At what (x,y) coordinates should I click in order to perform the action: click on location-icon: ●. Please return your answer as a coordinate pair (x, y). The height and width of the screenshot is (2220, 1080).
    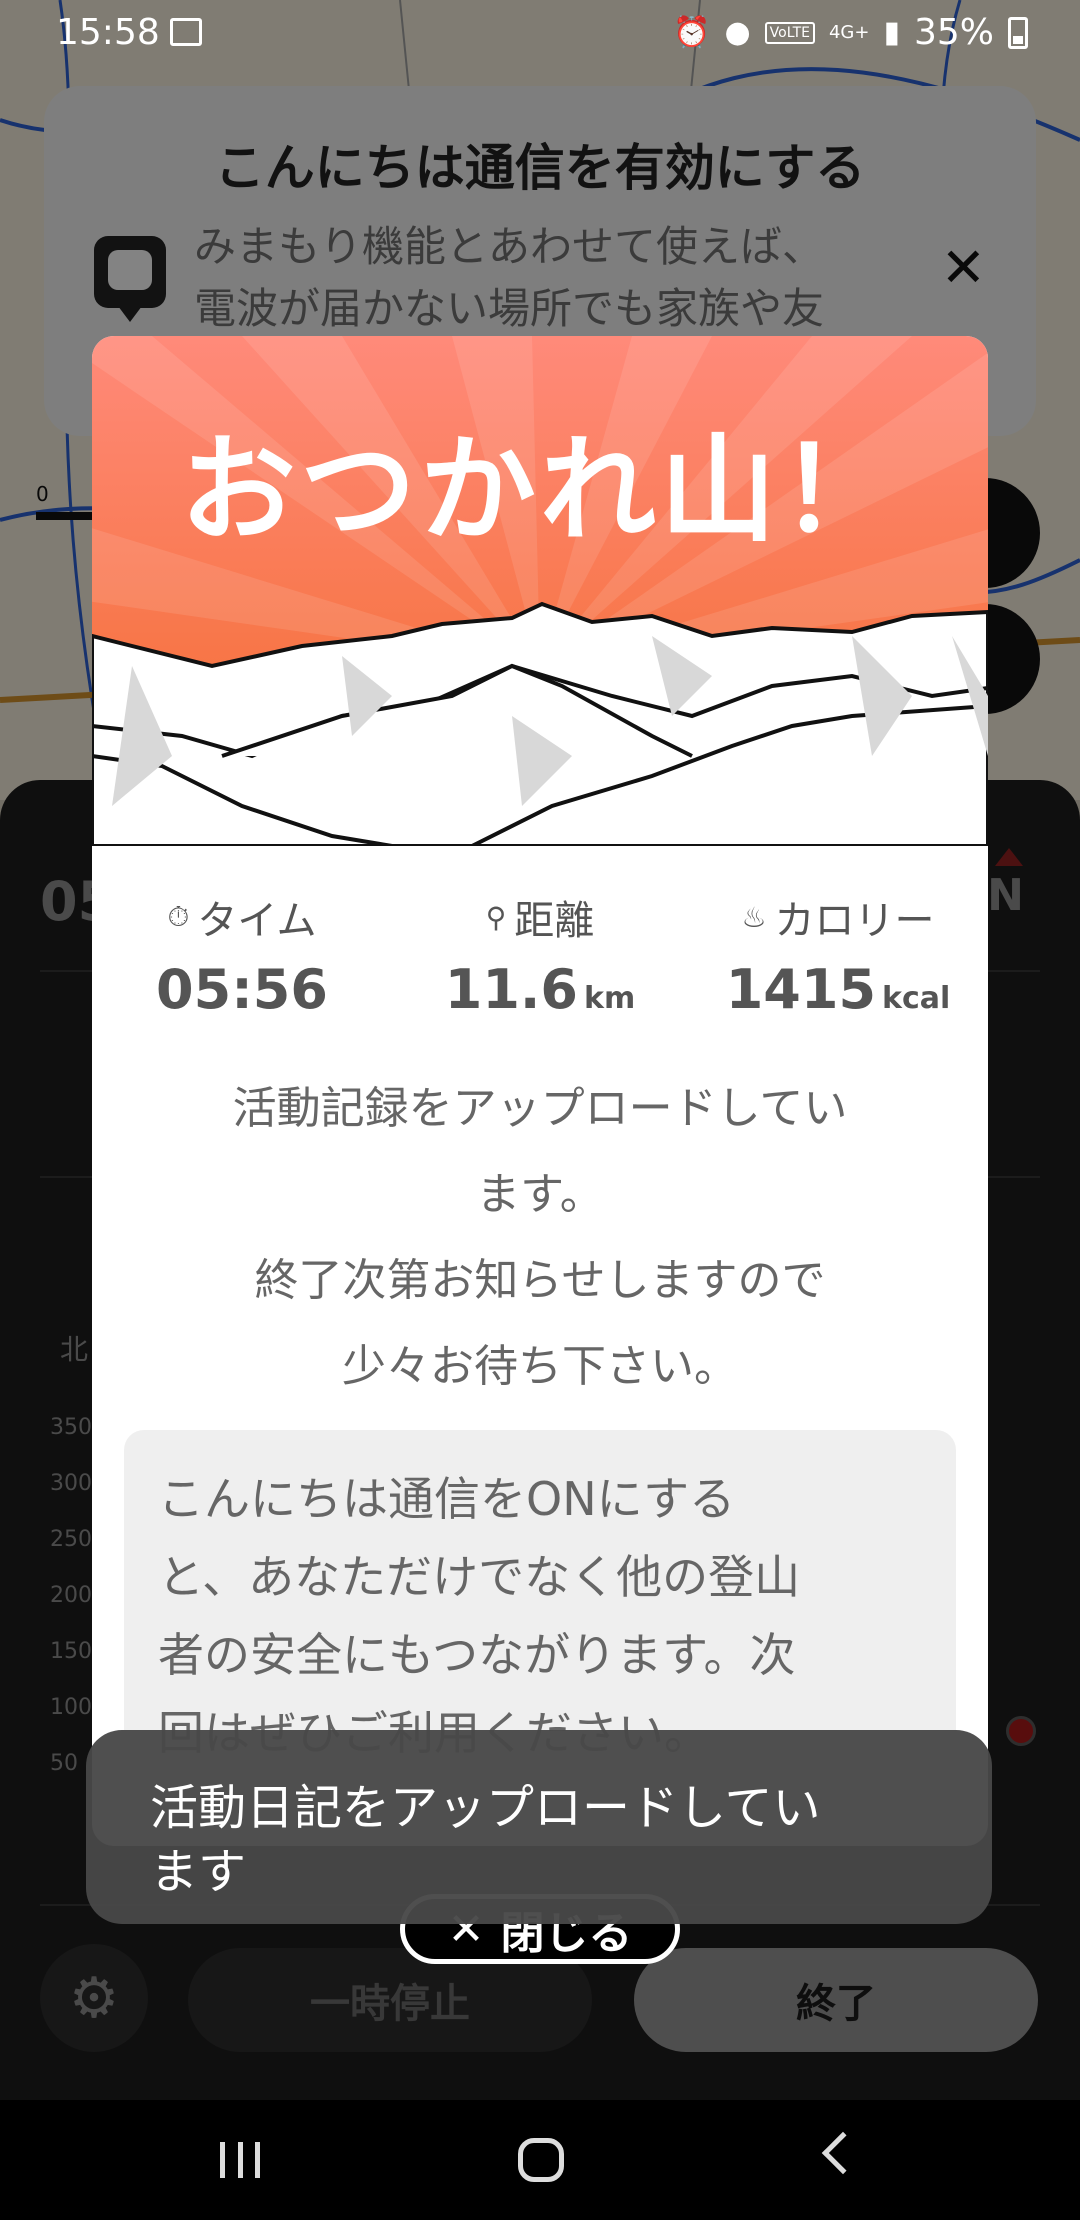
    Looking at the image, I should click on (737, 32).